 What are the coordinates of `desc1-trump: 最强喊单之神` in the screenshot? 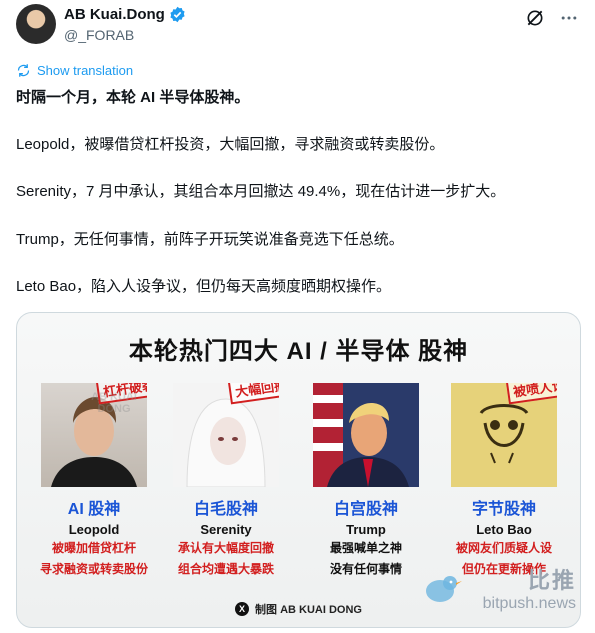 It's located at (365, 548).